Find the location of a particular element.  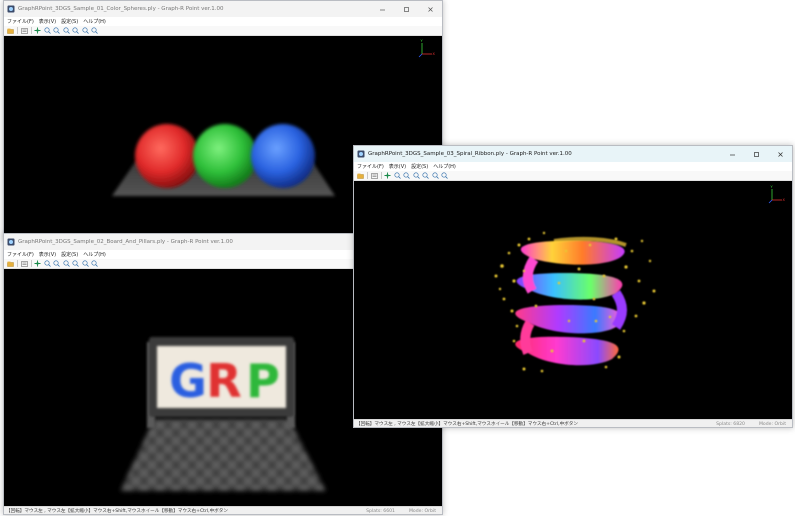

blue-sphere is located at coordinates (283, 156).